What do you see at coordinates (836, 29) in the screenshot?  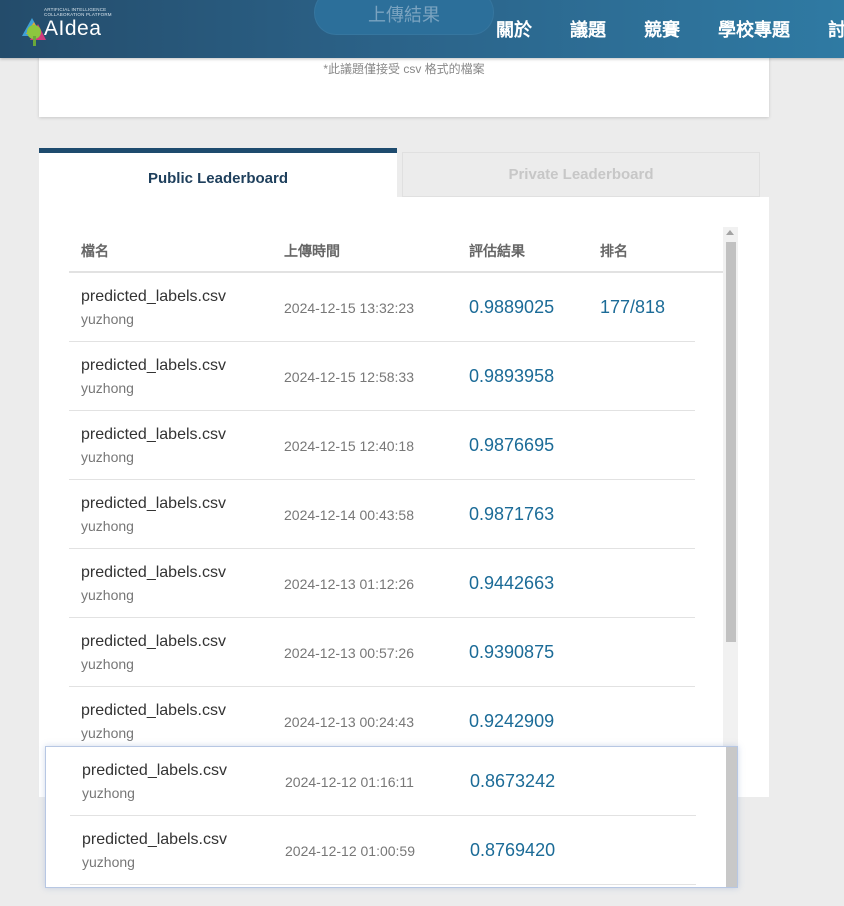 I see `nav-more: 討` at bounding box center [836, 29].